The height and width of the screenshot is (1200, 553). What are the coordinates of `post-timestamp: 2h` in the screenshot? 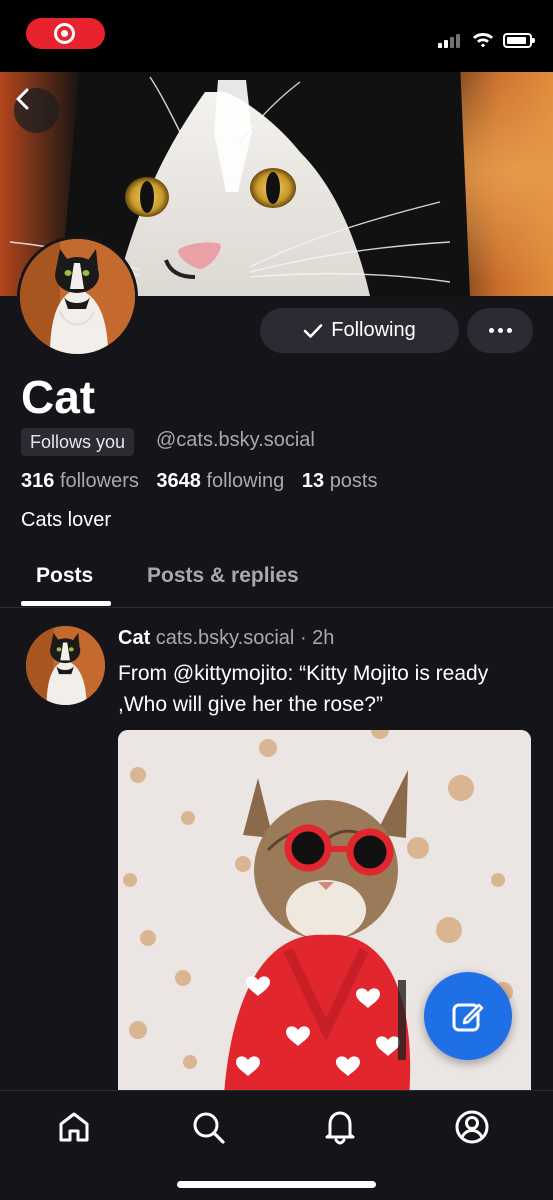 It's located at (323, 638).